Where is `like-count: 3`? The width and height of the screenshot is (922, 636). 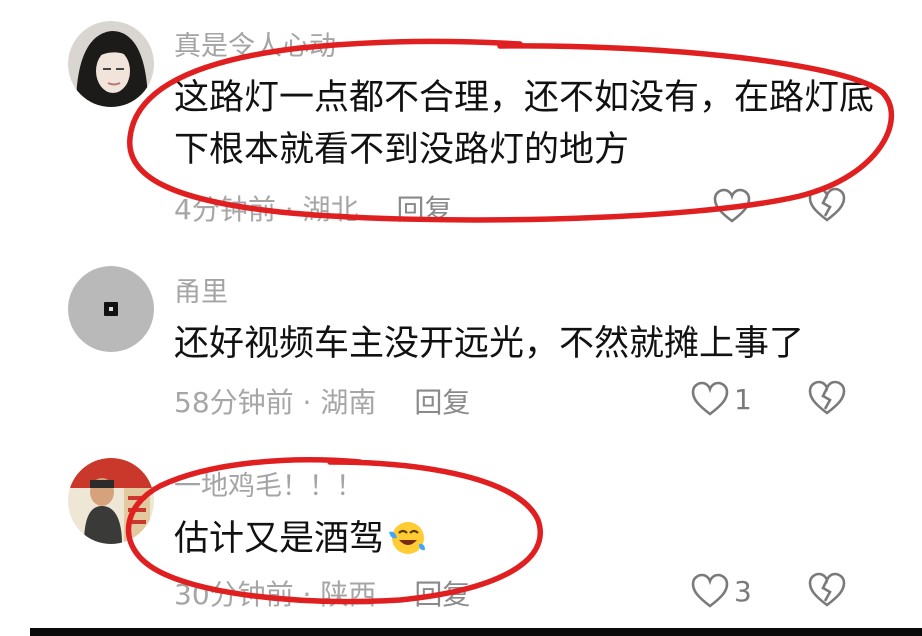 like-count: 3 is located at coordinates (743, 591).